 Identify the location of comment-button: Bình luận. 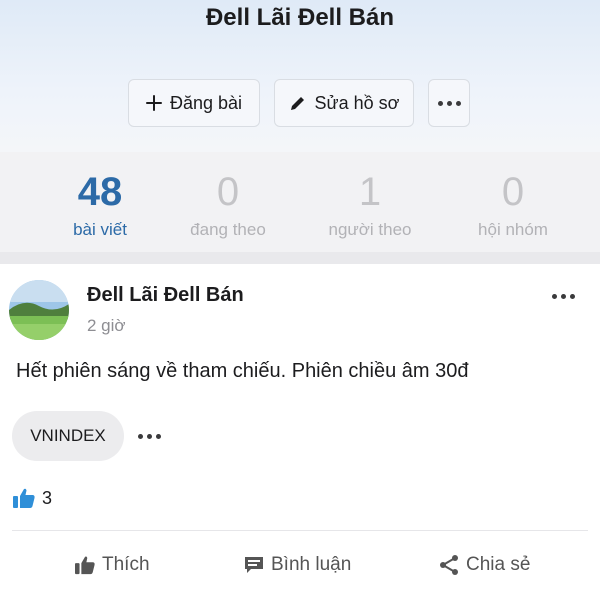
(297, 565).